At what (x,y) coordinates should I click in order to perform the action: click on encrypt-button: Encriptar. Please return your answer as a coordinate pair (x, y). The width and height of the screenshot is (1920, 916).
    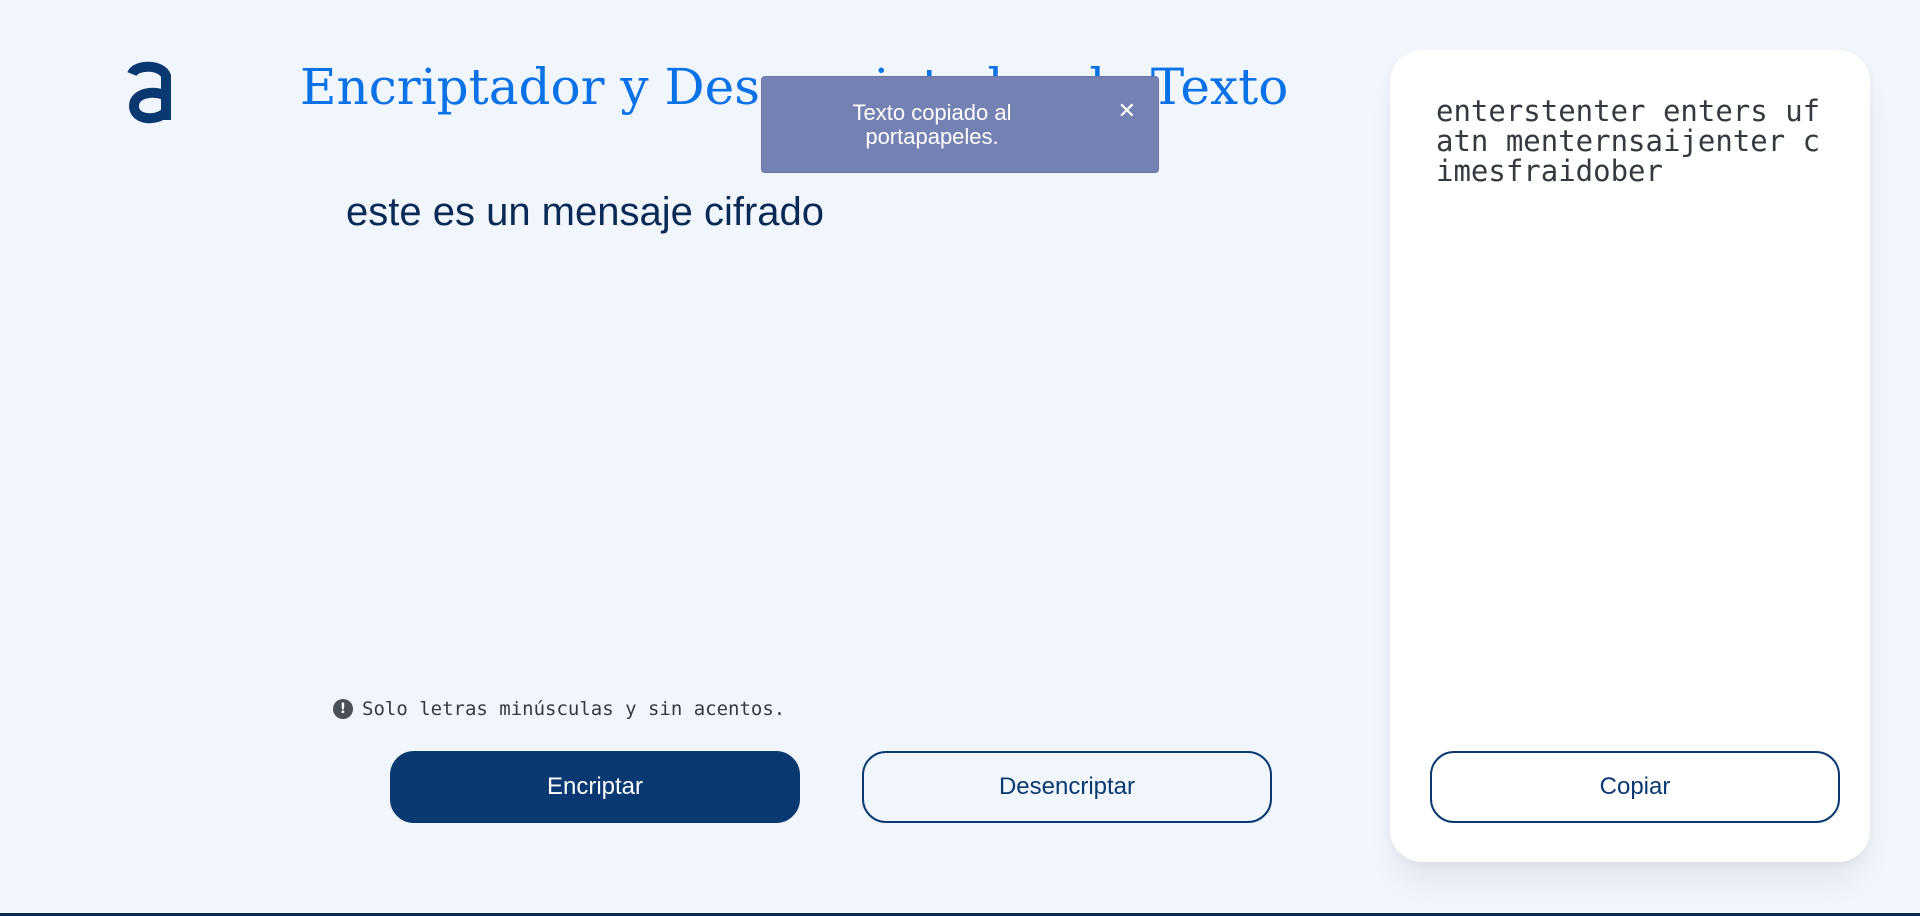
    Looking at the image, I should click on (595, 787).